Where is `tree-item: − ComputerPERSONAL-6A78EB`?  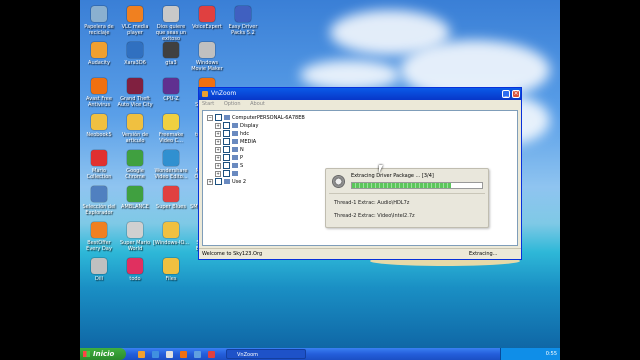
tree-item: − ComputerPERSONAL-6A78EB is located at coordinates (256, 117).